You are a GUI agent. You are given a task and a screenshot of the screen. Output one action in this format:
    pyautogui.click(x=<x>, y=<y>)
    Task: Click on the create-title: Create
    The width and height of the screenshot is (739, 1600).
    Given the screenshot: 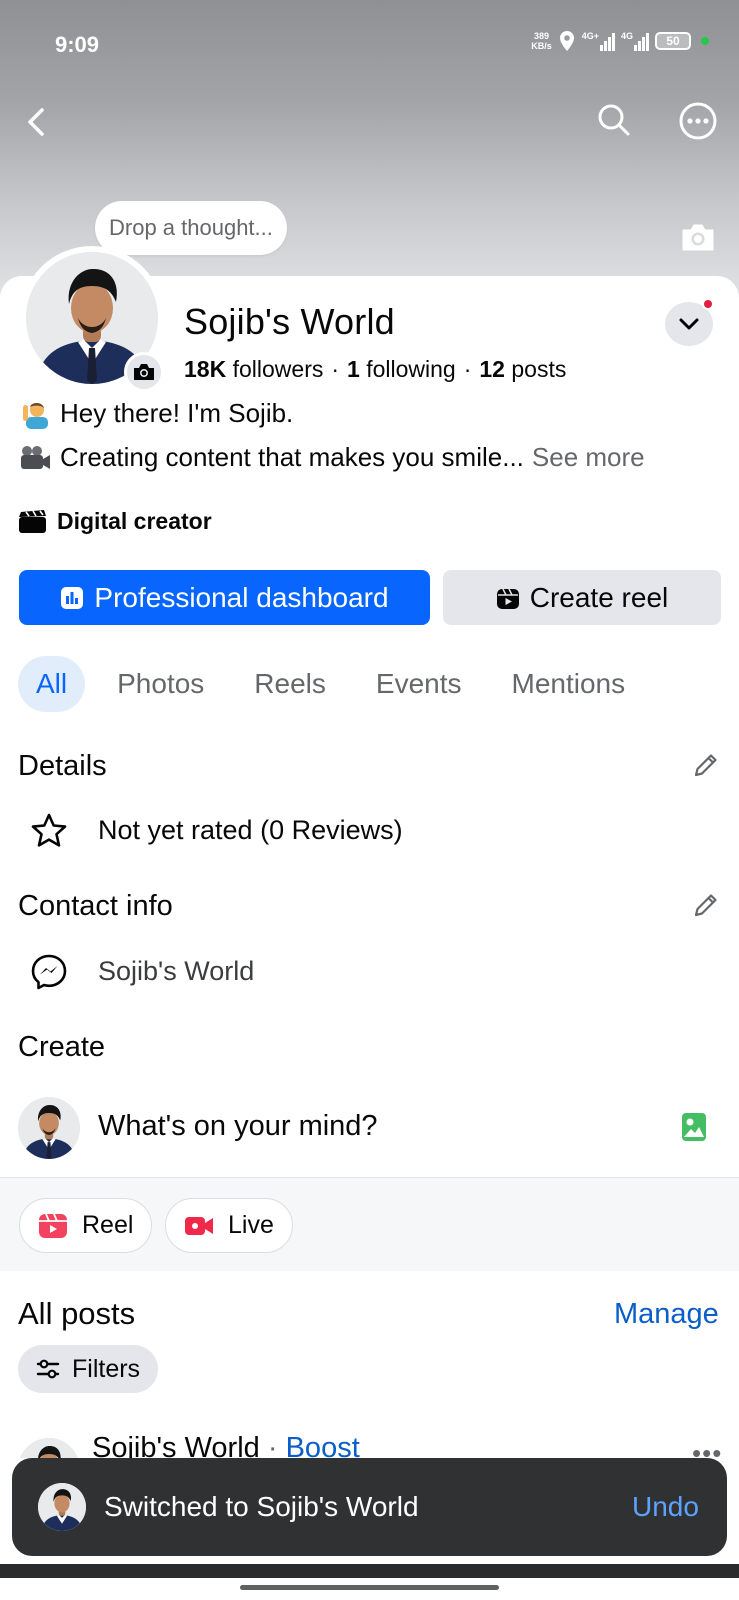 What is the action you would take?
    pyautogui.click(x=62, y=1047)
    